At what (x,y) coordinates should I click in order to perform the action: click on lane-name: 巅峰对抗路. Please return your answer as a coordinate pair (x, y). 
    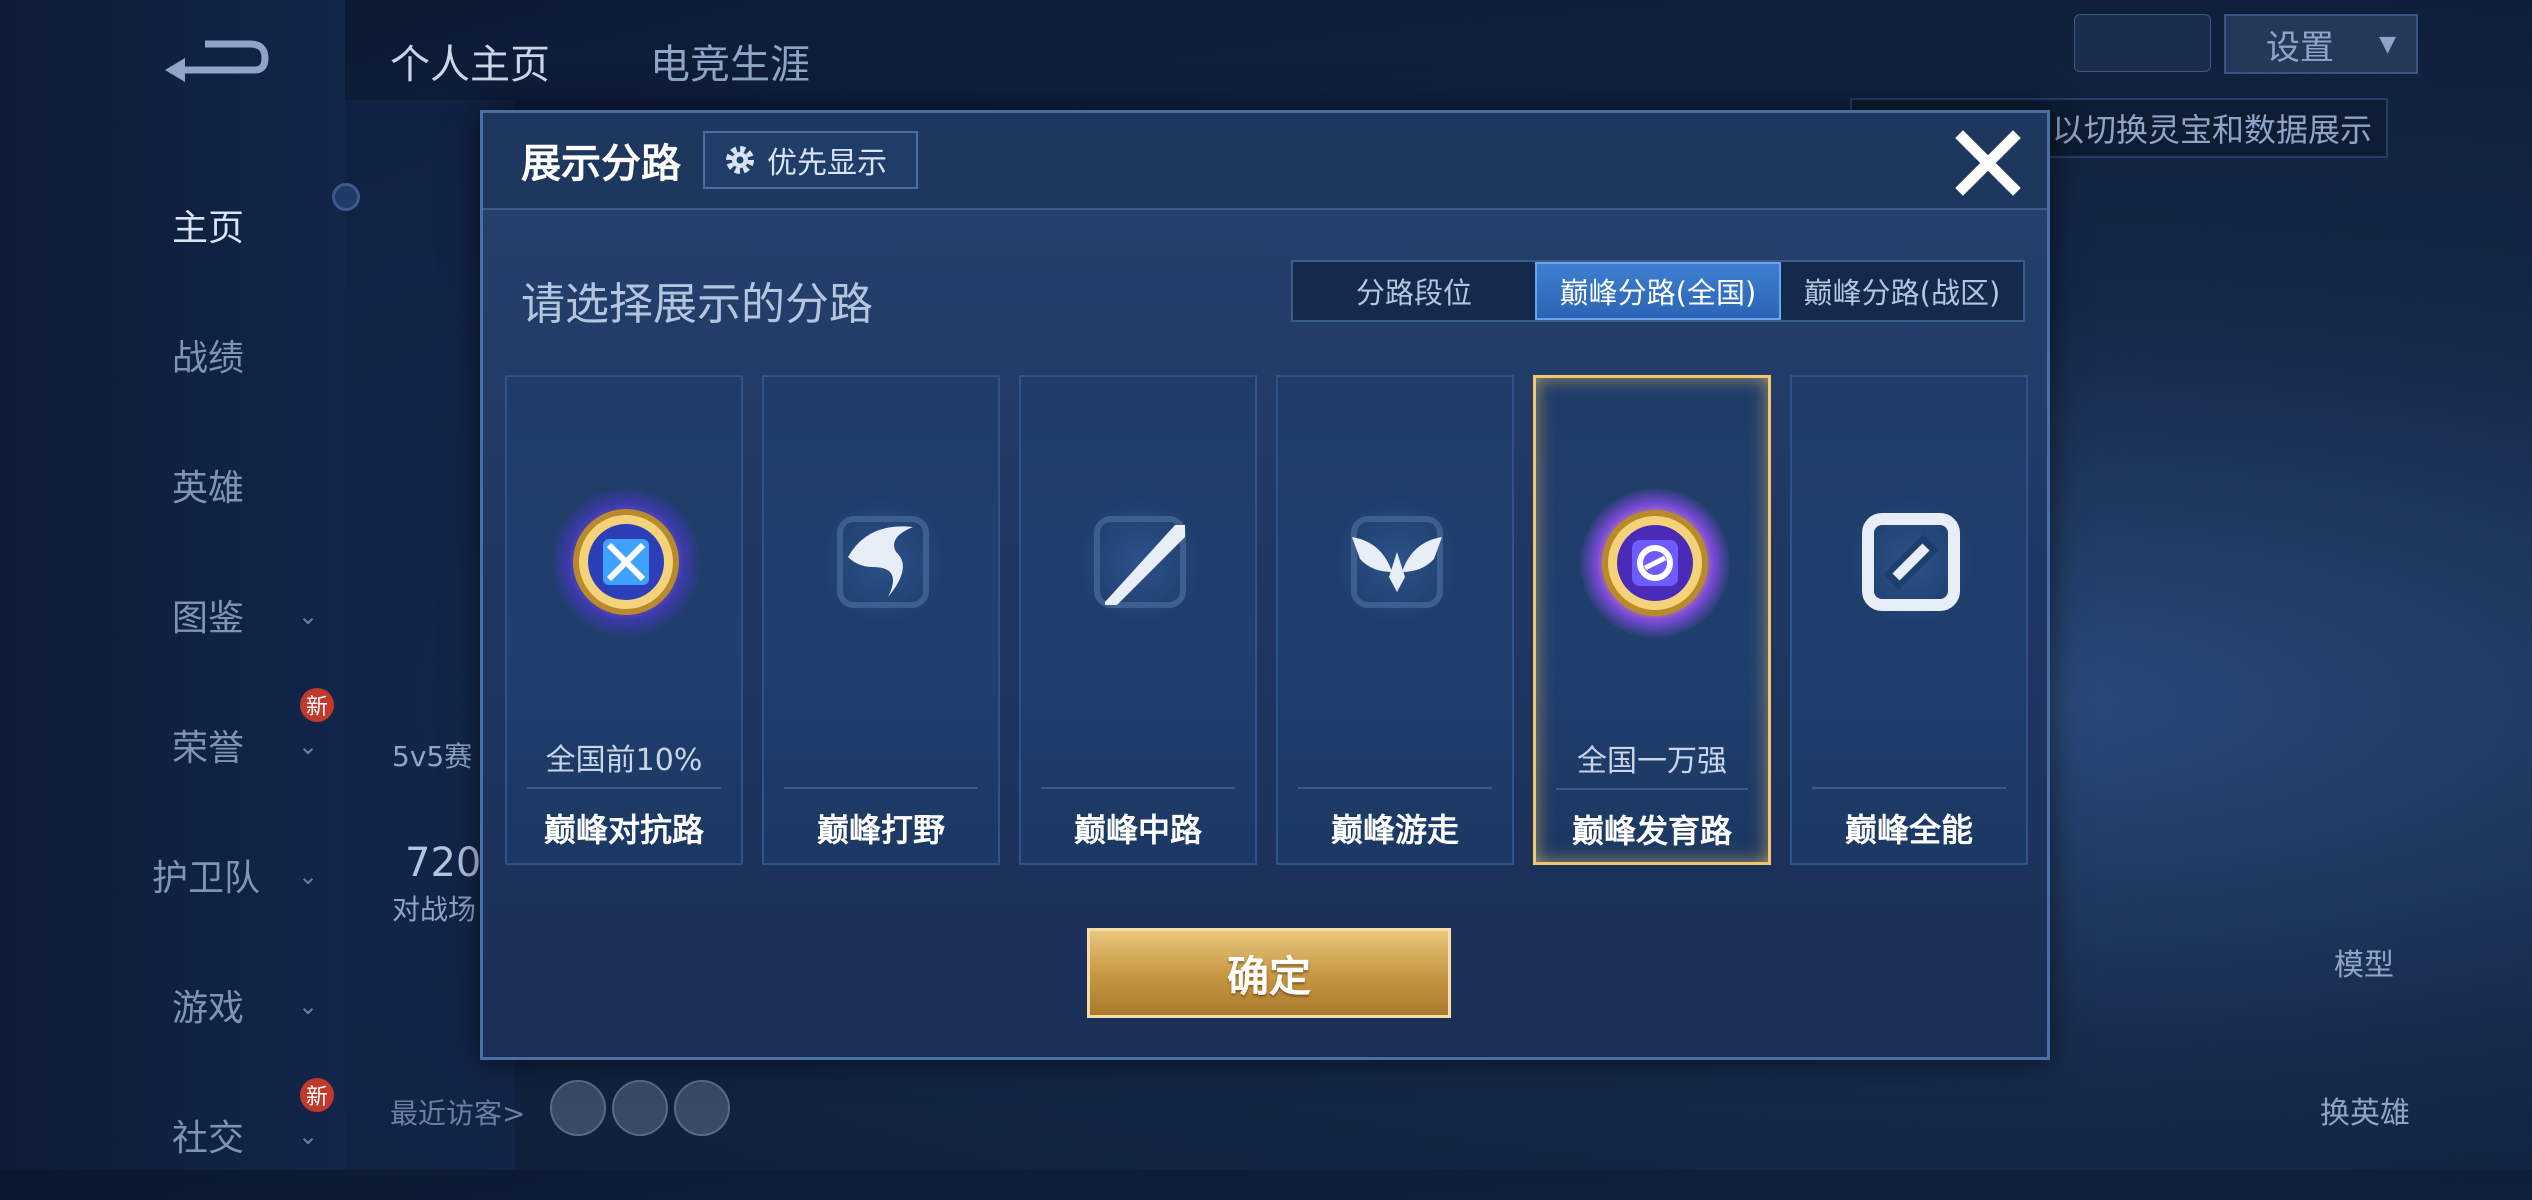
    Looking at the image, I should click on (623, 830).